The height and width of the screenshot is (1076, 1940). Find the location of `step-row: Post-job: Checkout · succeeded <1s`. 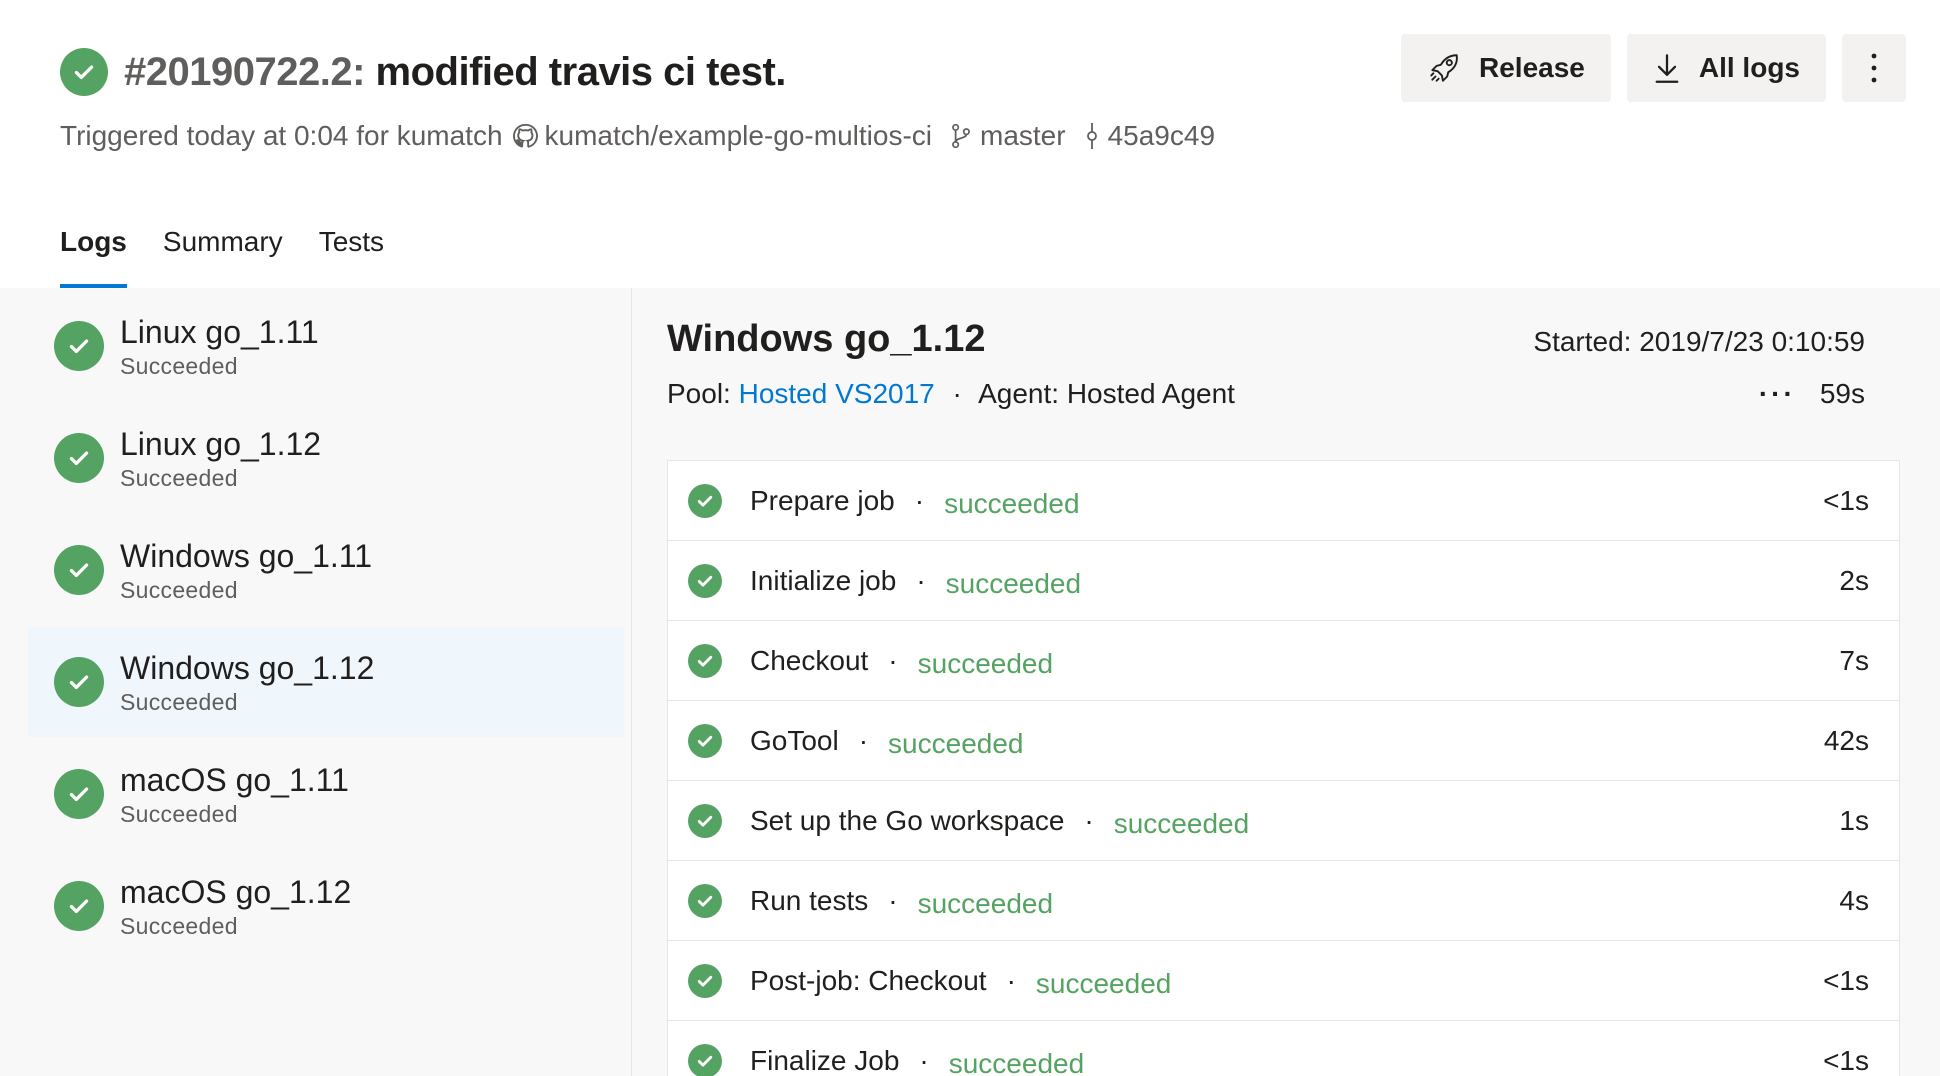

step-row: Post-job: Checkout · succeeded <1s is located at coordinates (1283, 981).